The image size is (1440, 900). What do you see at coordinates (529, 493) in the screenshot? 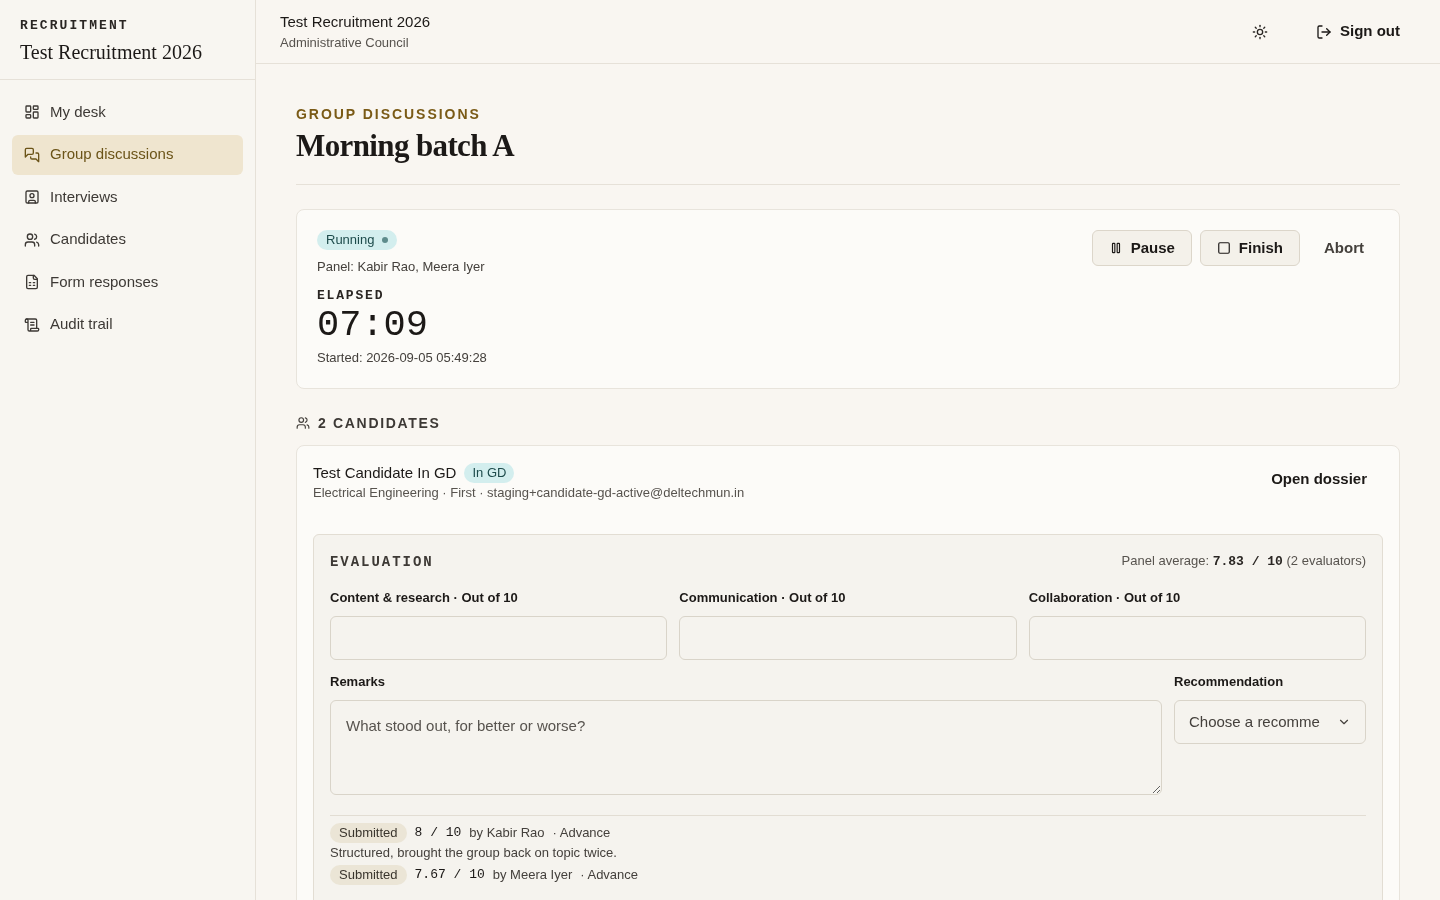
I see `candidate-details: Electrical Engineering · First · staging+candidate-gd-active@deltechmun.in` at bounding box center [529, 493].